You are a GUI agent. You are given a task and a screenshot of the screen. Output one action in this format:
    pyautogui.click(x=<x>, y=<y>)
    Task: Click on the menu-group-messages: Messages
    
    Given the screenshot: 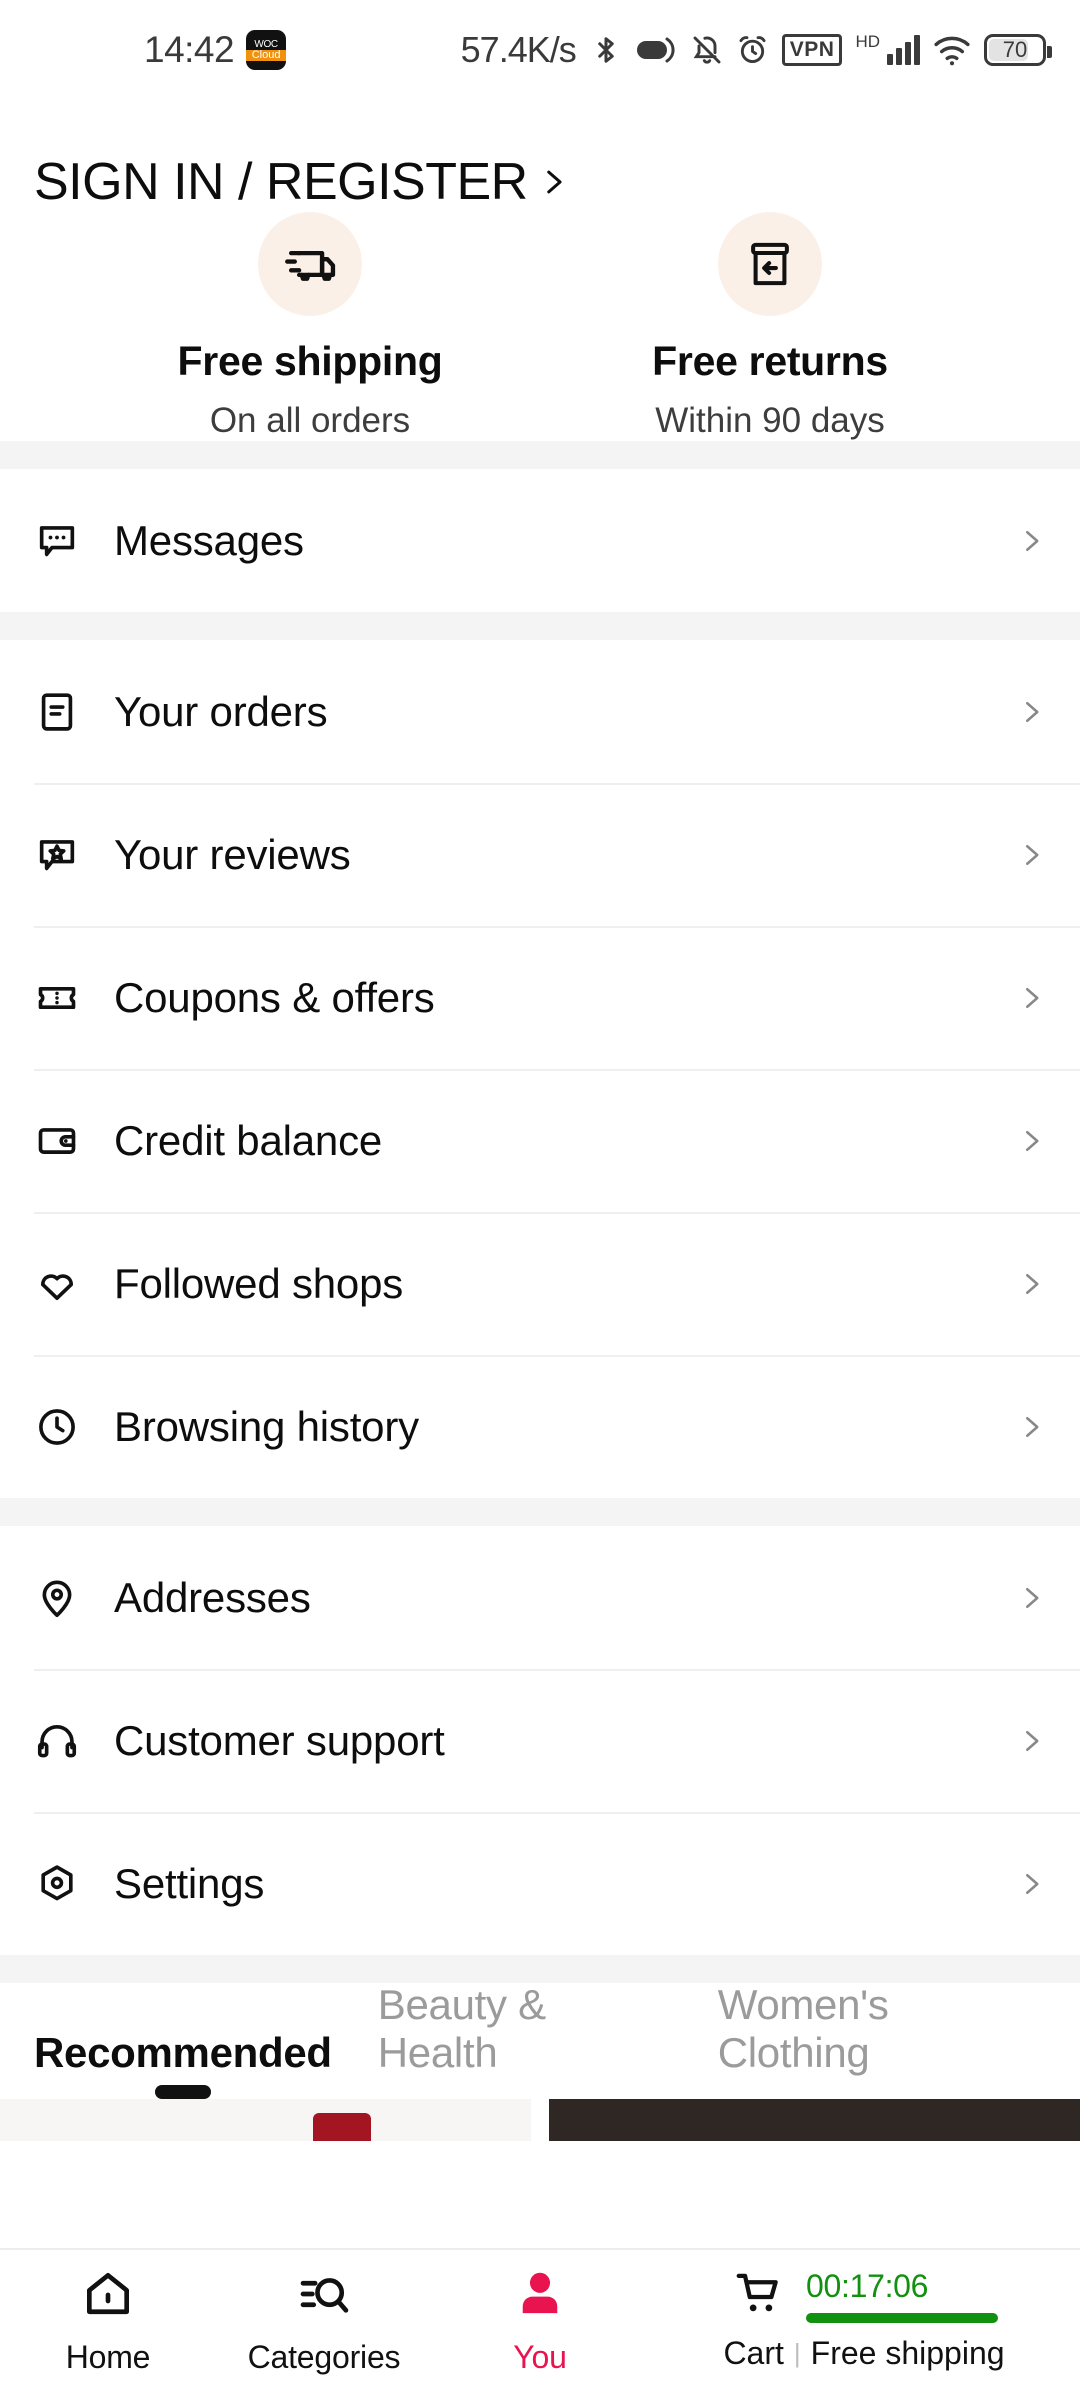 What is the action you would take?
    pyautogui.click(x=540, y=540)
    